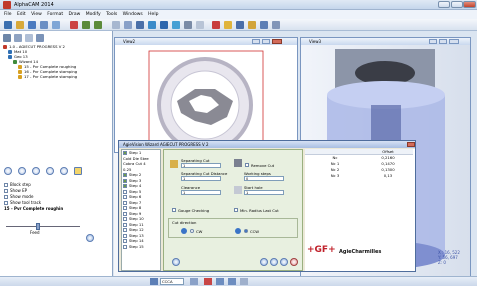  Describe the element at coordinates (469, 4) in the screenshot. I see `close-button` at that location.